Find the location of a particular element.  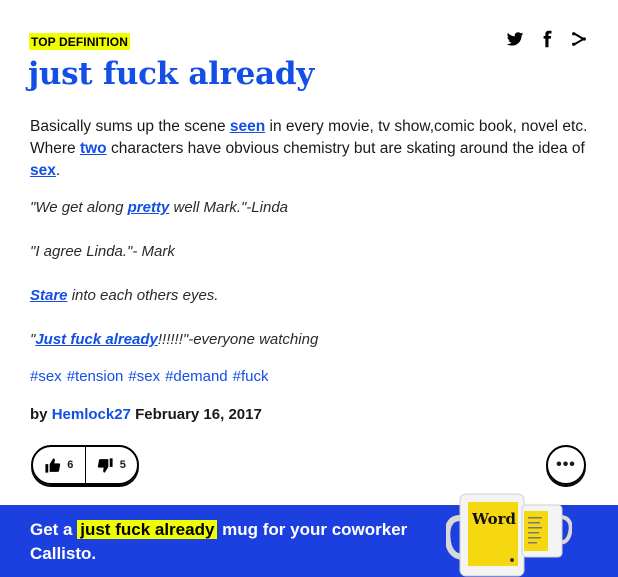

meaning-text: . is located at coordinates (58, 170).